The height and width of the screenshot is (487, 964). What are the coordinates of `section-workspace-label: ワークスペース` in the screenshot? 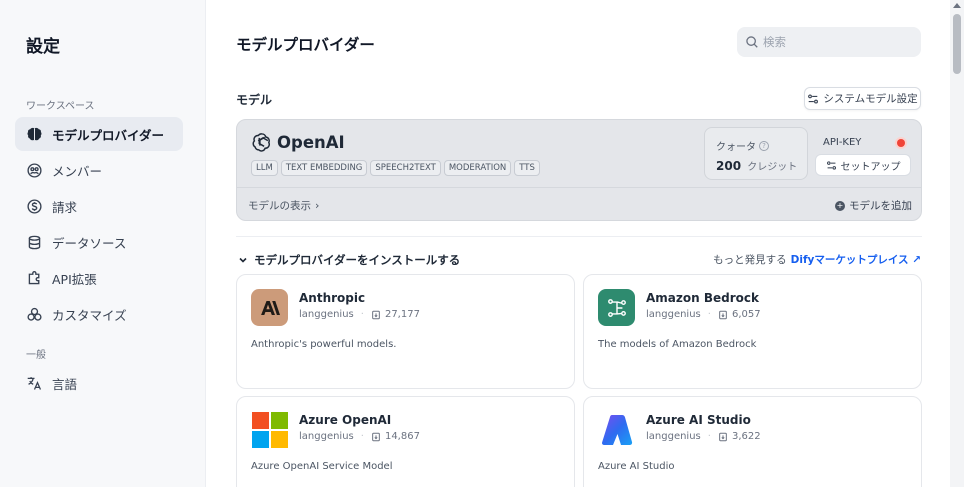 It's located at (60, 106).